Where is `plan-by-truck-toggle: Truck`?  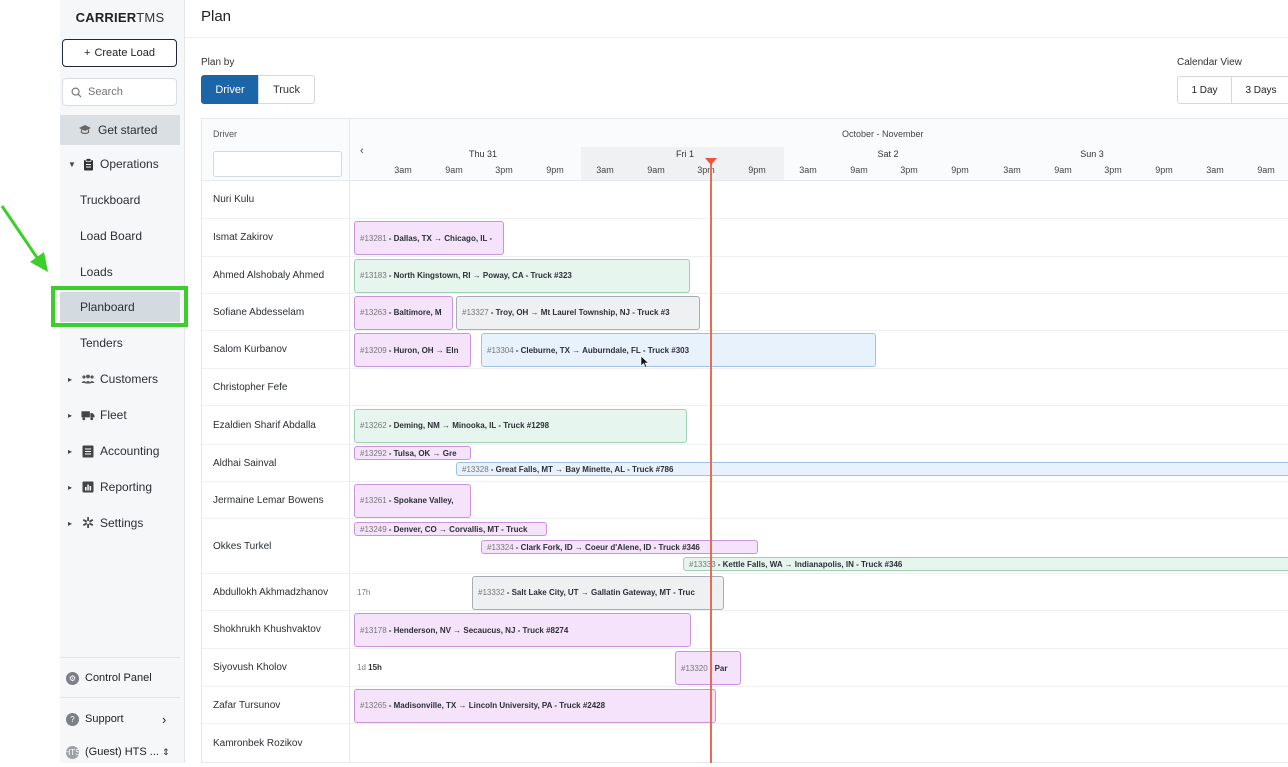
plan-by-truck-toggle: Truck is located at coordinates (286, 89).